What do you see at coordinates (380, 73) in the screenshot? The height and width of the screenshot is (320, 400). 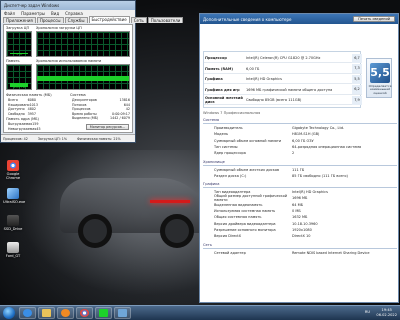 I see `base-score-value: 5,5` at bounding box center [380, 73].